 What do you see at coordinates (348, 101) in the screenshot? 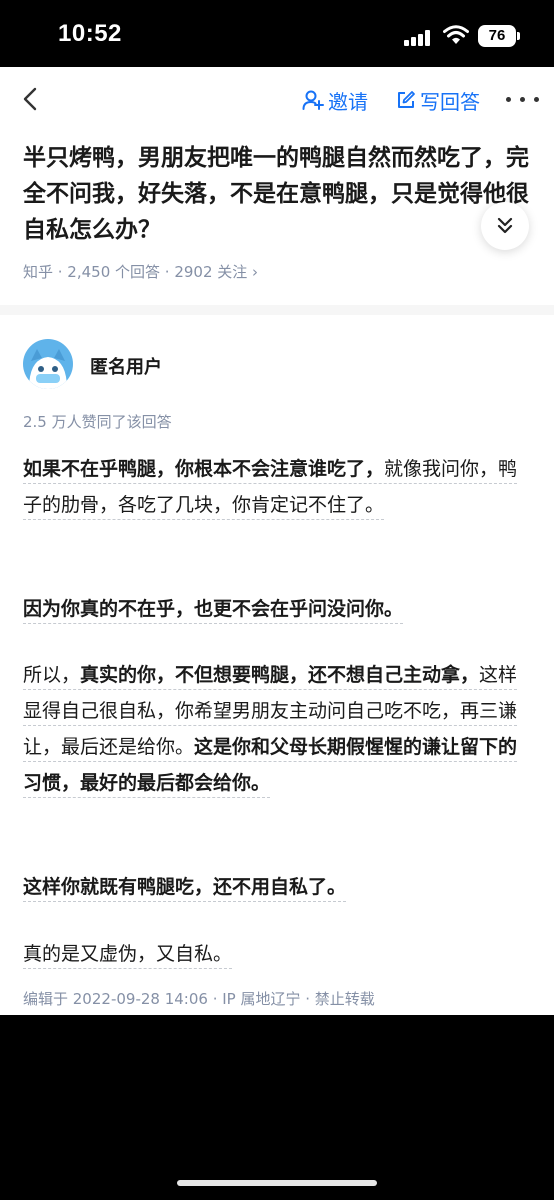
I see `invite-label: 邀请` at bounding box center [348, 101].